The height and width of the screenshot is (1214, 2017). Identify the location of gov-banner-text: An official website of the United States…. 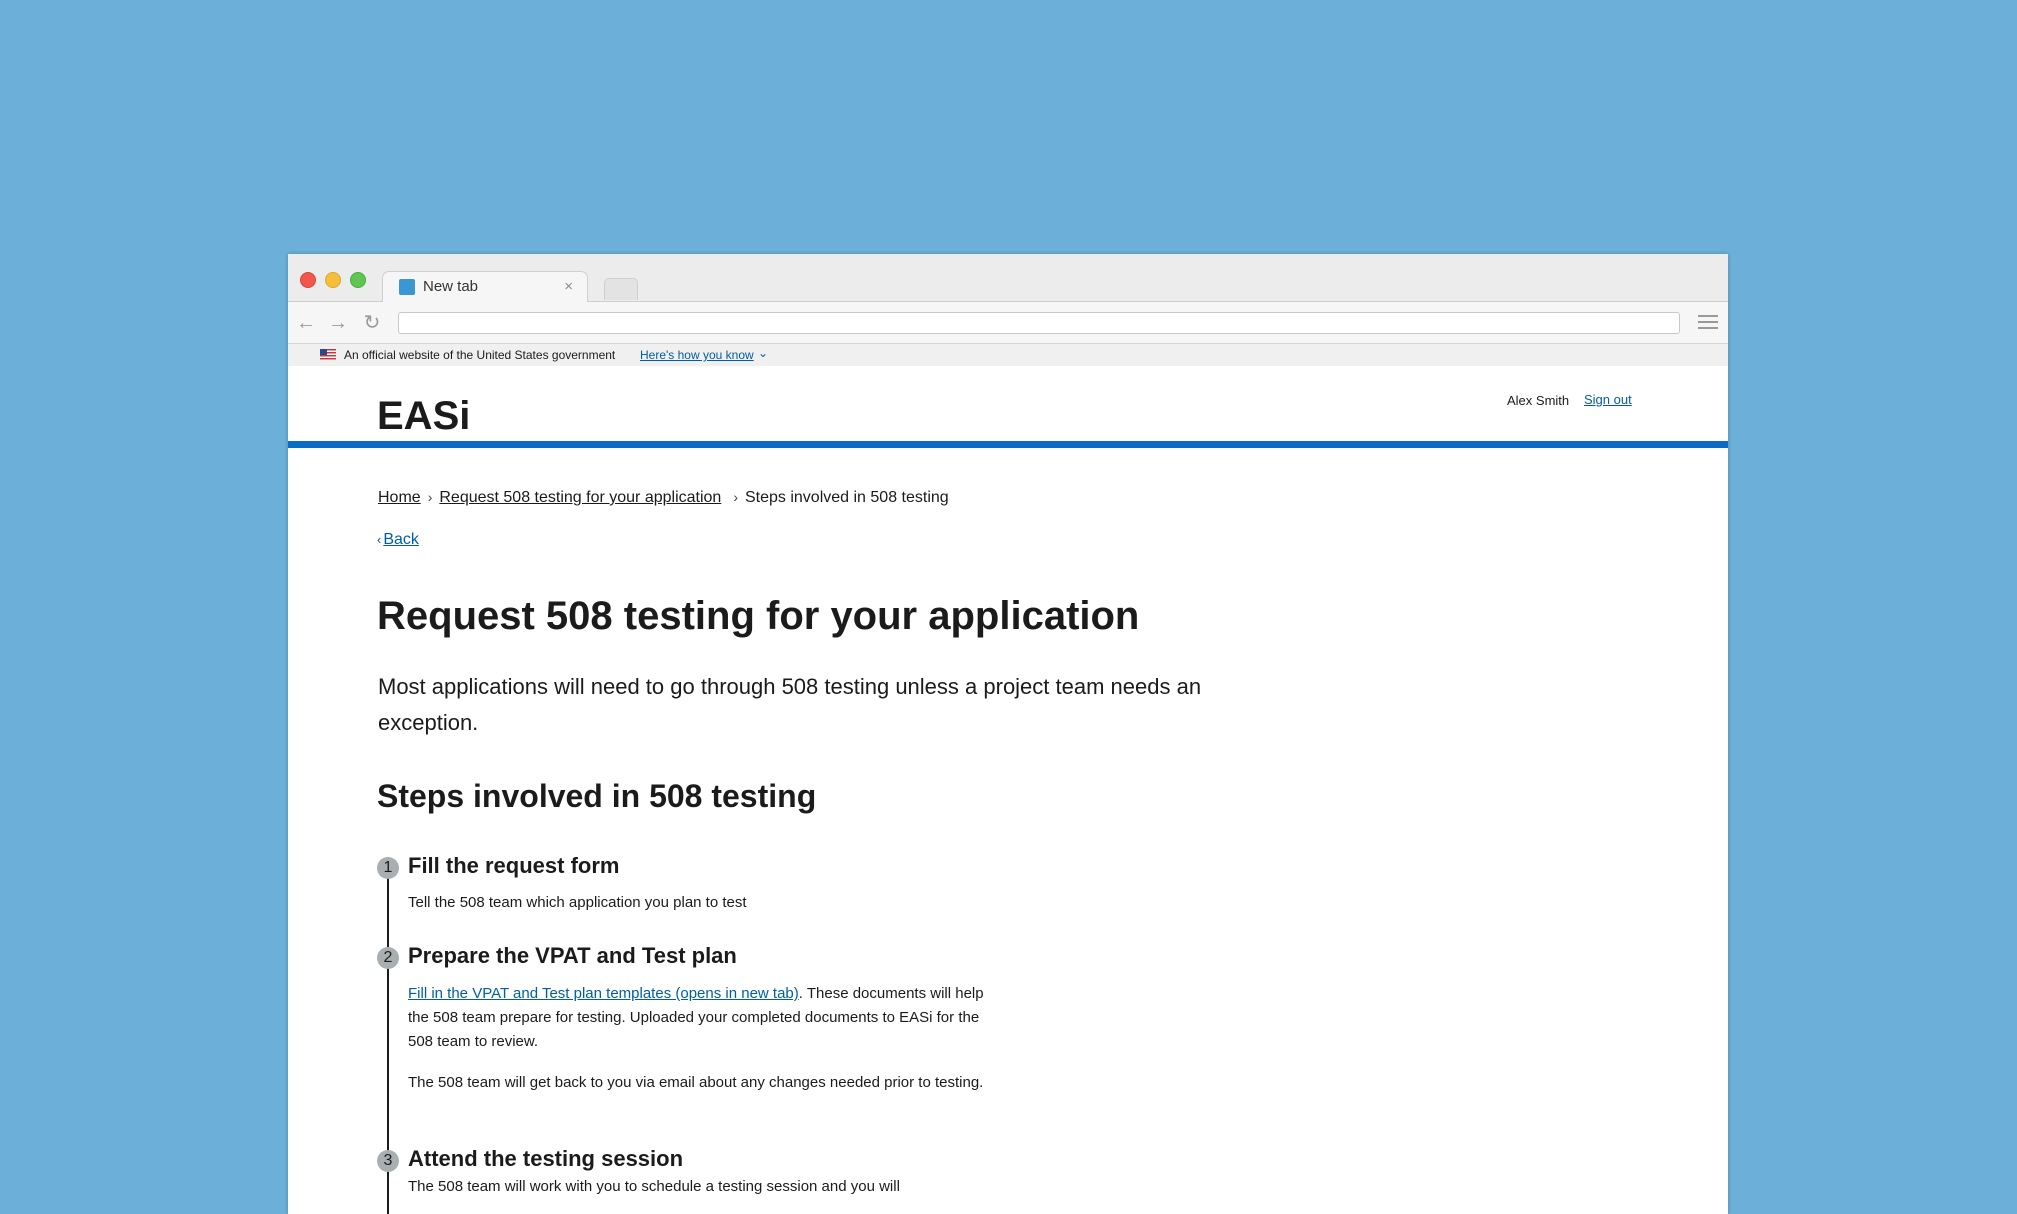
(480, 355).